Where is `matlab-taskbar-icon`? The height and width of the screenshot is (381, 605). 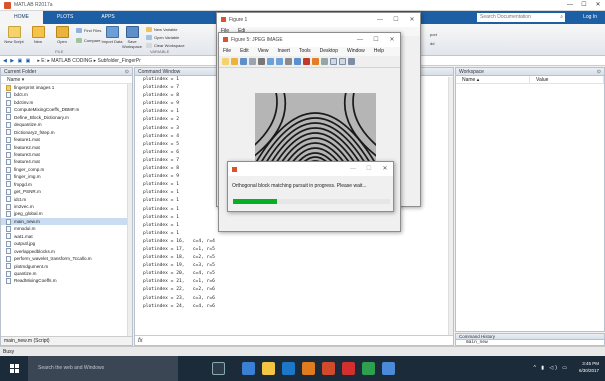 matlab-taskbar-icon is located at coordinates (328, 368).